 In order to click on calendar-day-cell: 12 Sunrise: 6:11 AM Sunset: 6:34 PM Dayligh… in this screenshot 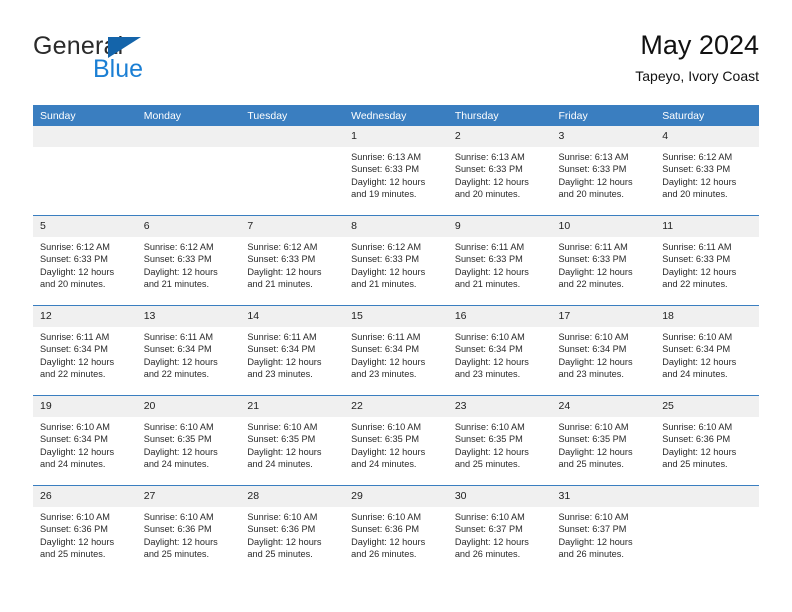, I will do `click(85, 350)`.